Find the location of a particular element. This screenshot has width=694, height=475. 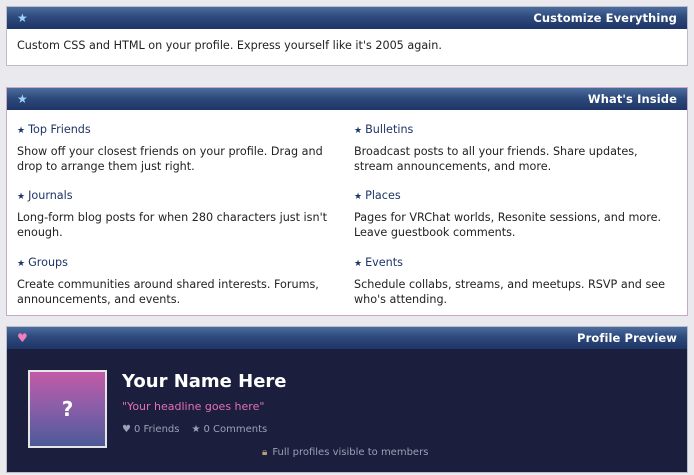

friends-count-text: 0 Friends is located at coordinates (156, 429).